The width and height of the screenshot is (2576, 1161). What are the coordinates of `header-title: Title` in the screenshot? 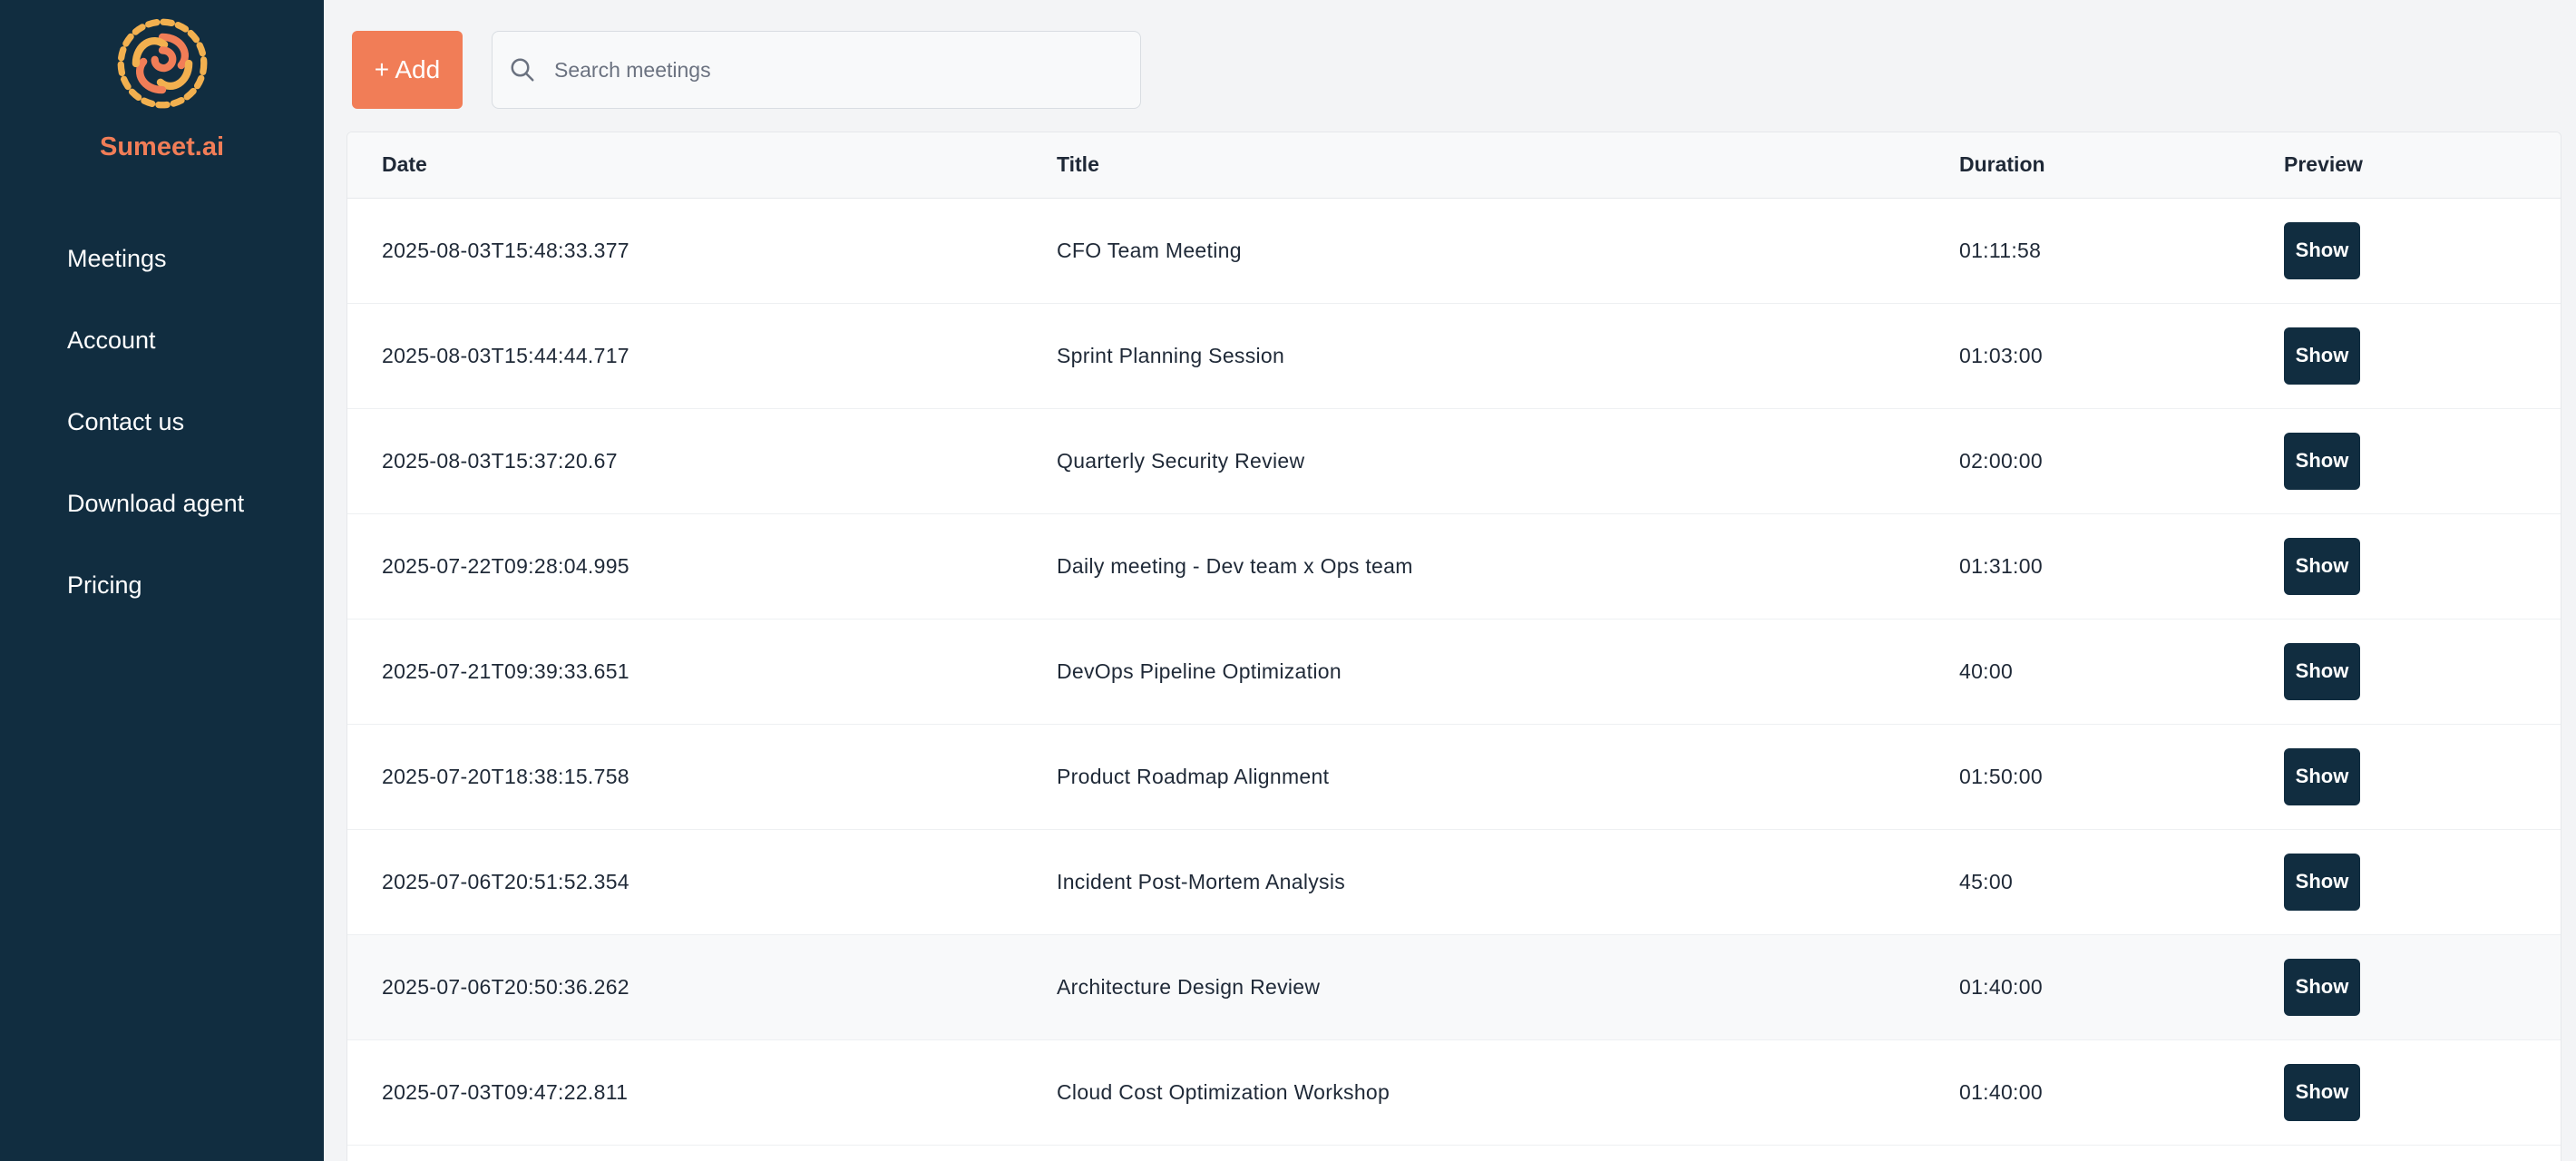 It's located at (1508, 165).